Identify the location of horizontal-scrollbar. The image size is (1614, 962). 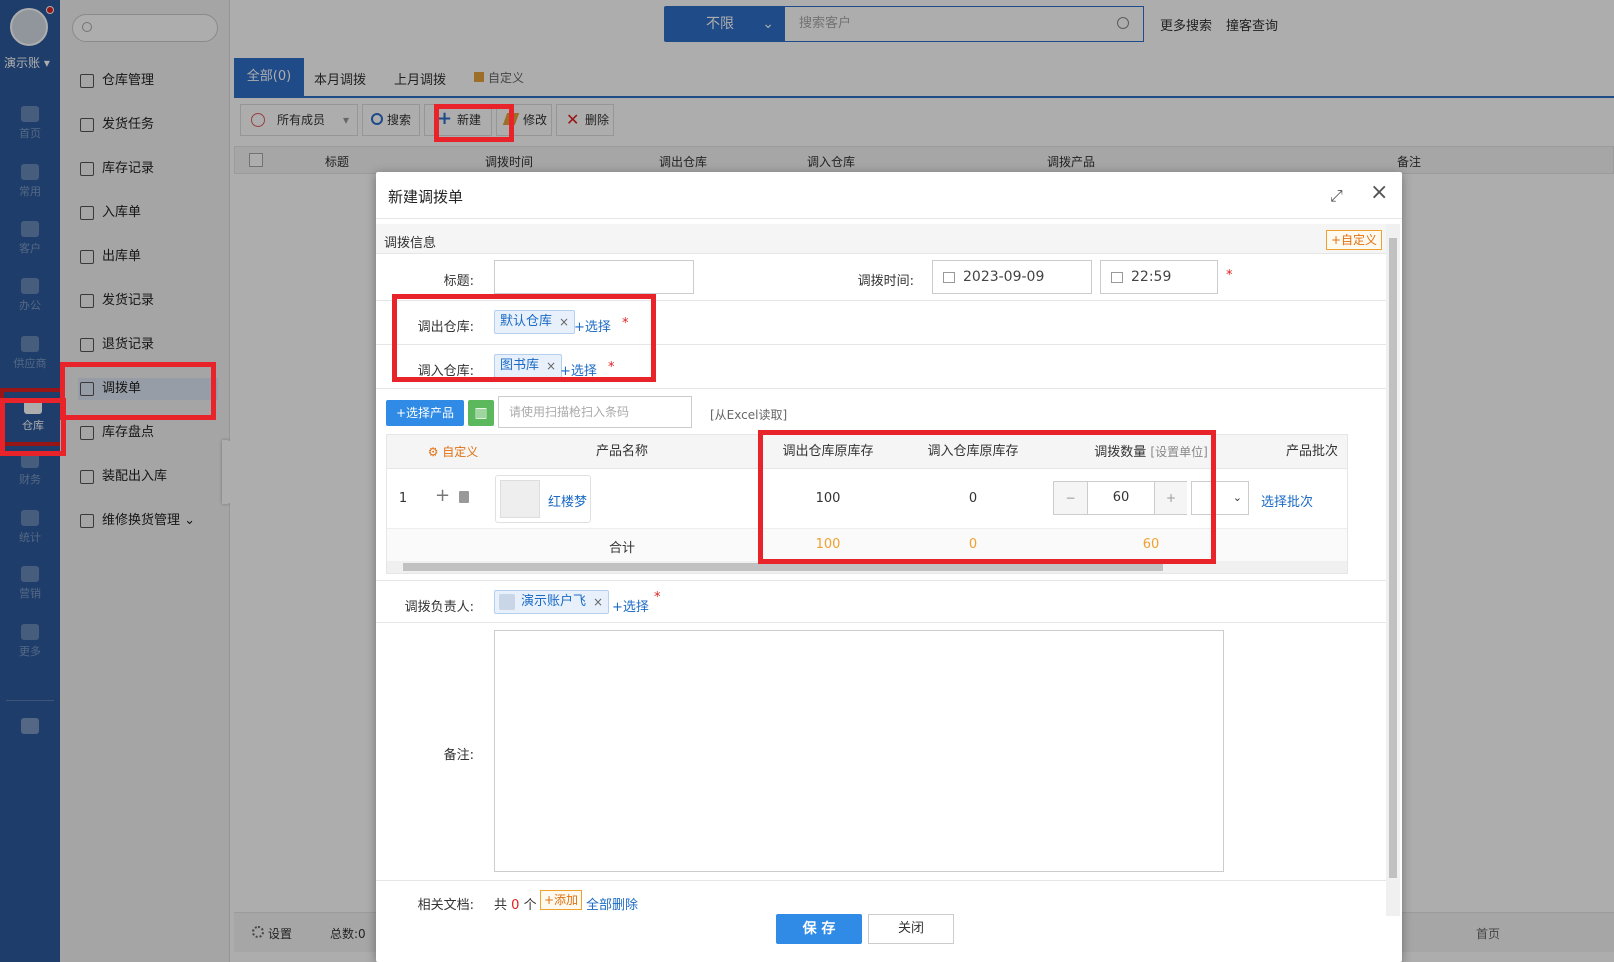
(867, 567).